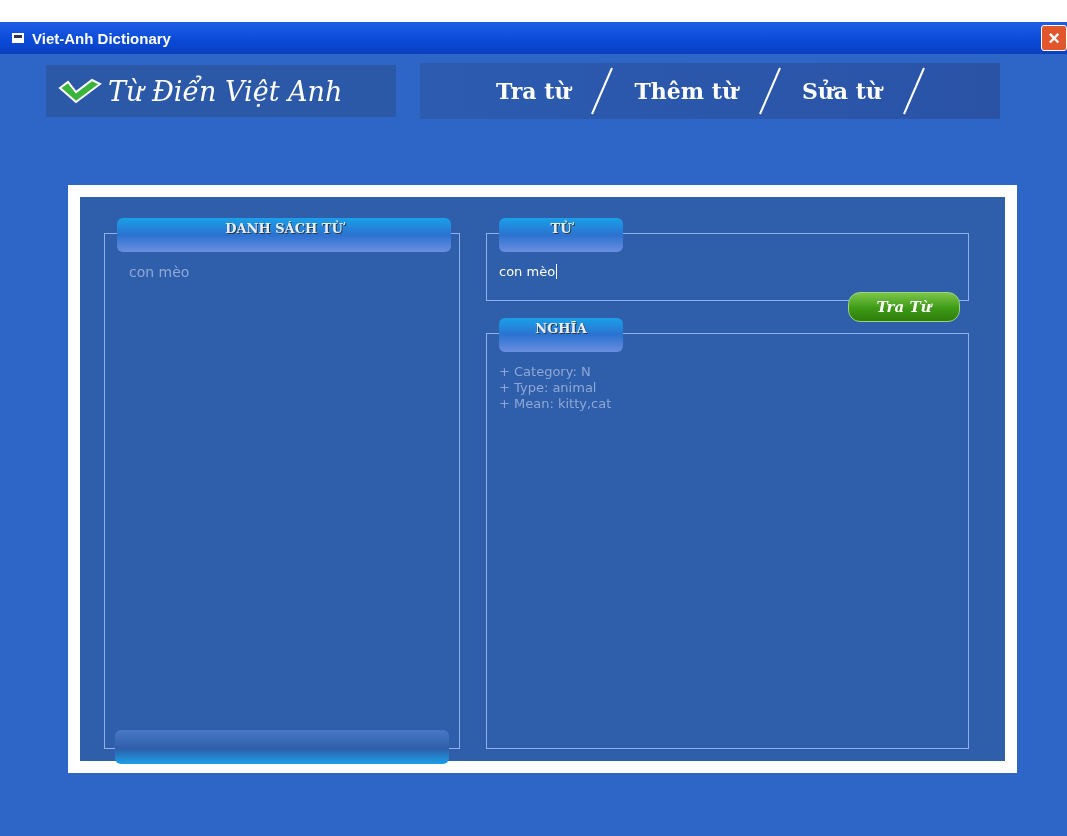 The height and width of the screenshot is (836, 1067). What do you see at coordinates (225, 91) in the screenshot?
I see `logo-text: Từ Điển Việt Anh` at bounding box center [225, 91].